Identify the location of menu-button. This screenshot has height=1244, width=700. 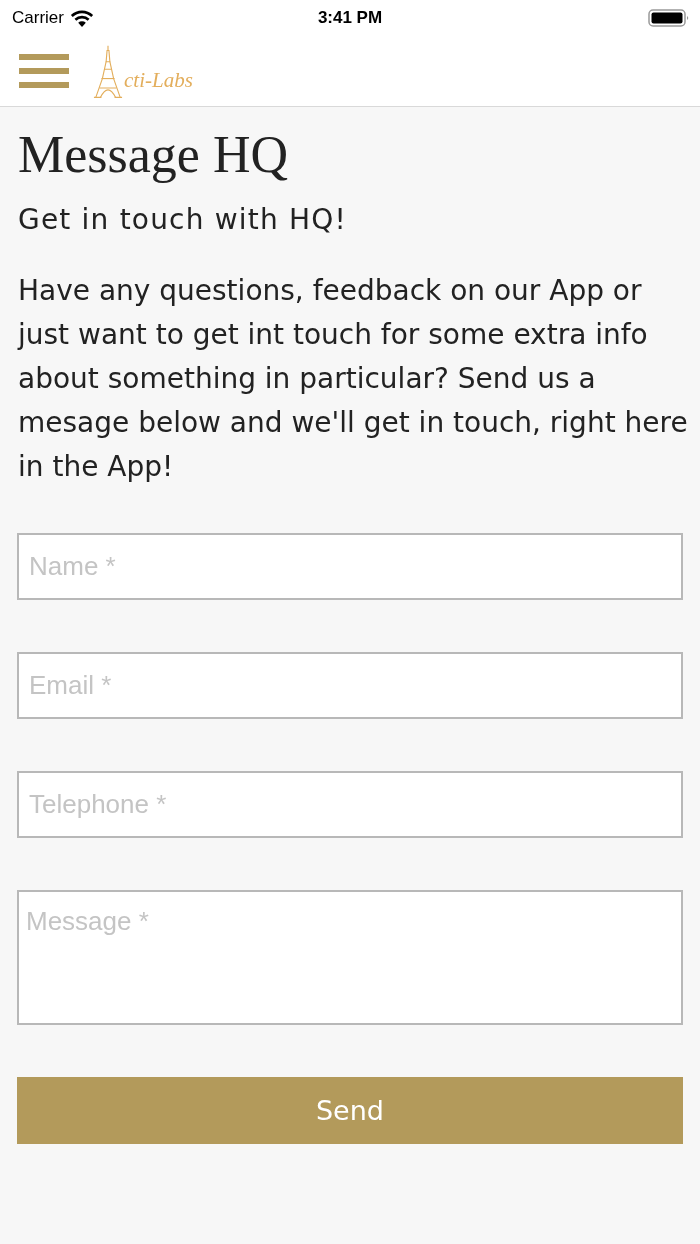
(44, 71).